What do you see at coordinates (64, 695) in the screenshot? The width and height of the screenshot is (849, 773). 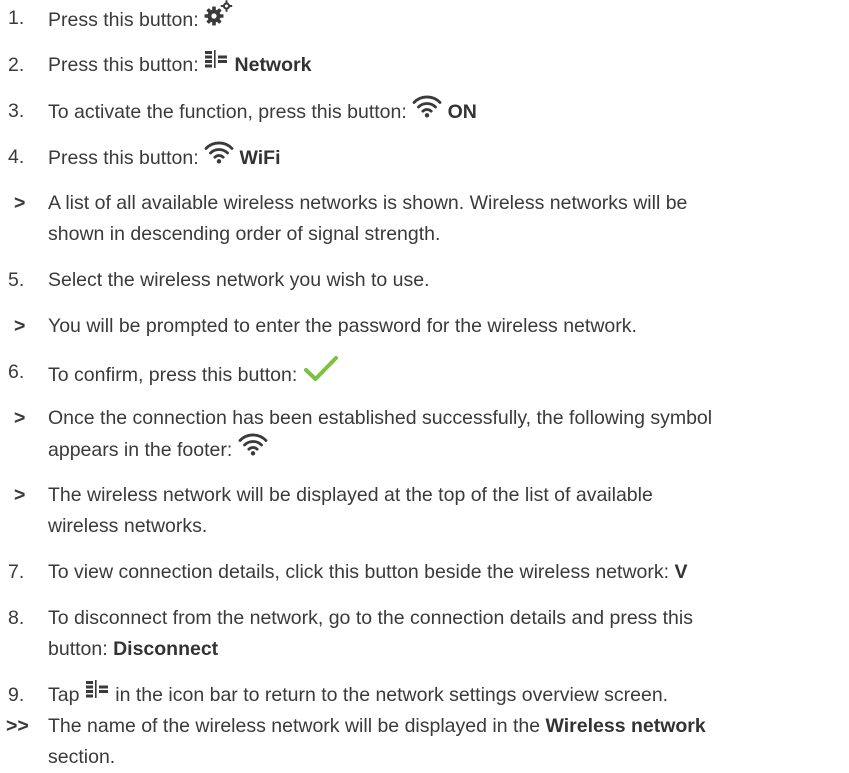 I see `step-text: Tap` at bounding box center [64, 695].